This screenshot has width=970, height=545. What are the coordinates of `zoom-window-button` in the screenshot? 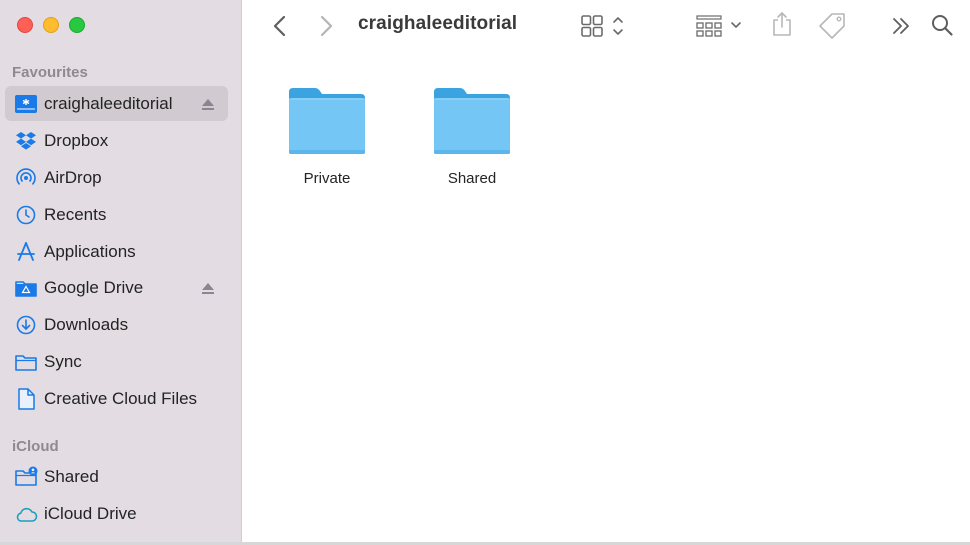 It's located at (77, 25).